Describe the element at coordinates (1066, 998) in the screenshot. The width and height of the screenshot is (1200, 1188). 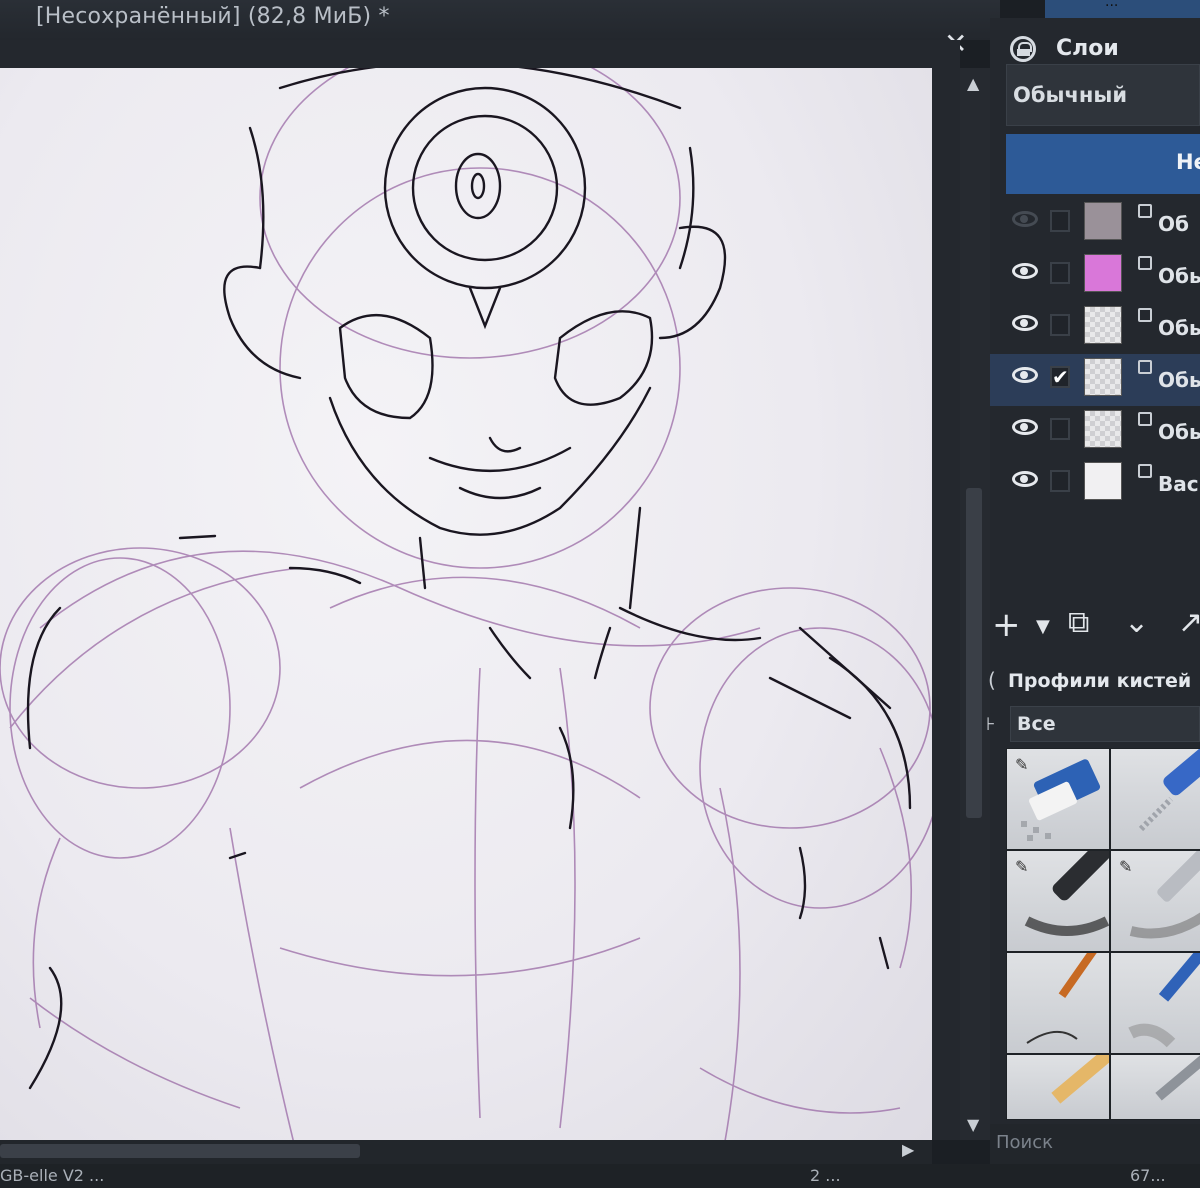
I see `brush-icon` at that location.